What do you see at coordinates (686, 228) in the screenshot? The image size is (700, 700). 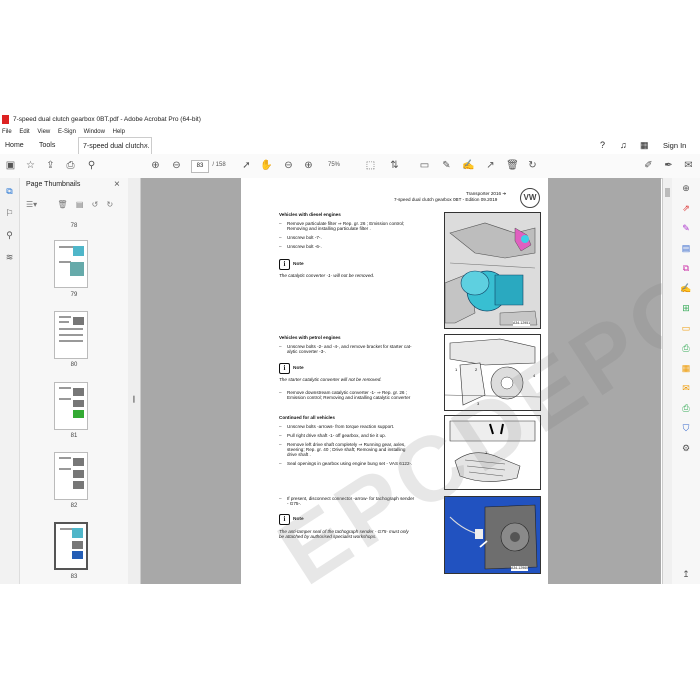 I see `edit-pdf-icon: ✎` at bounding box center [686, 228].